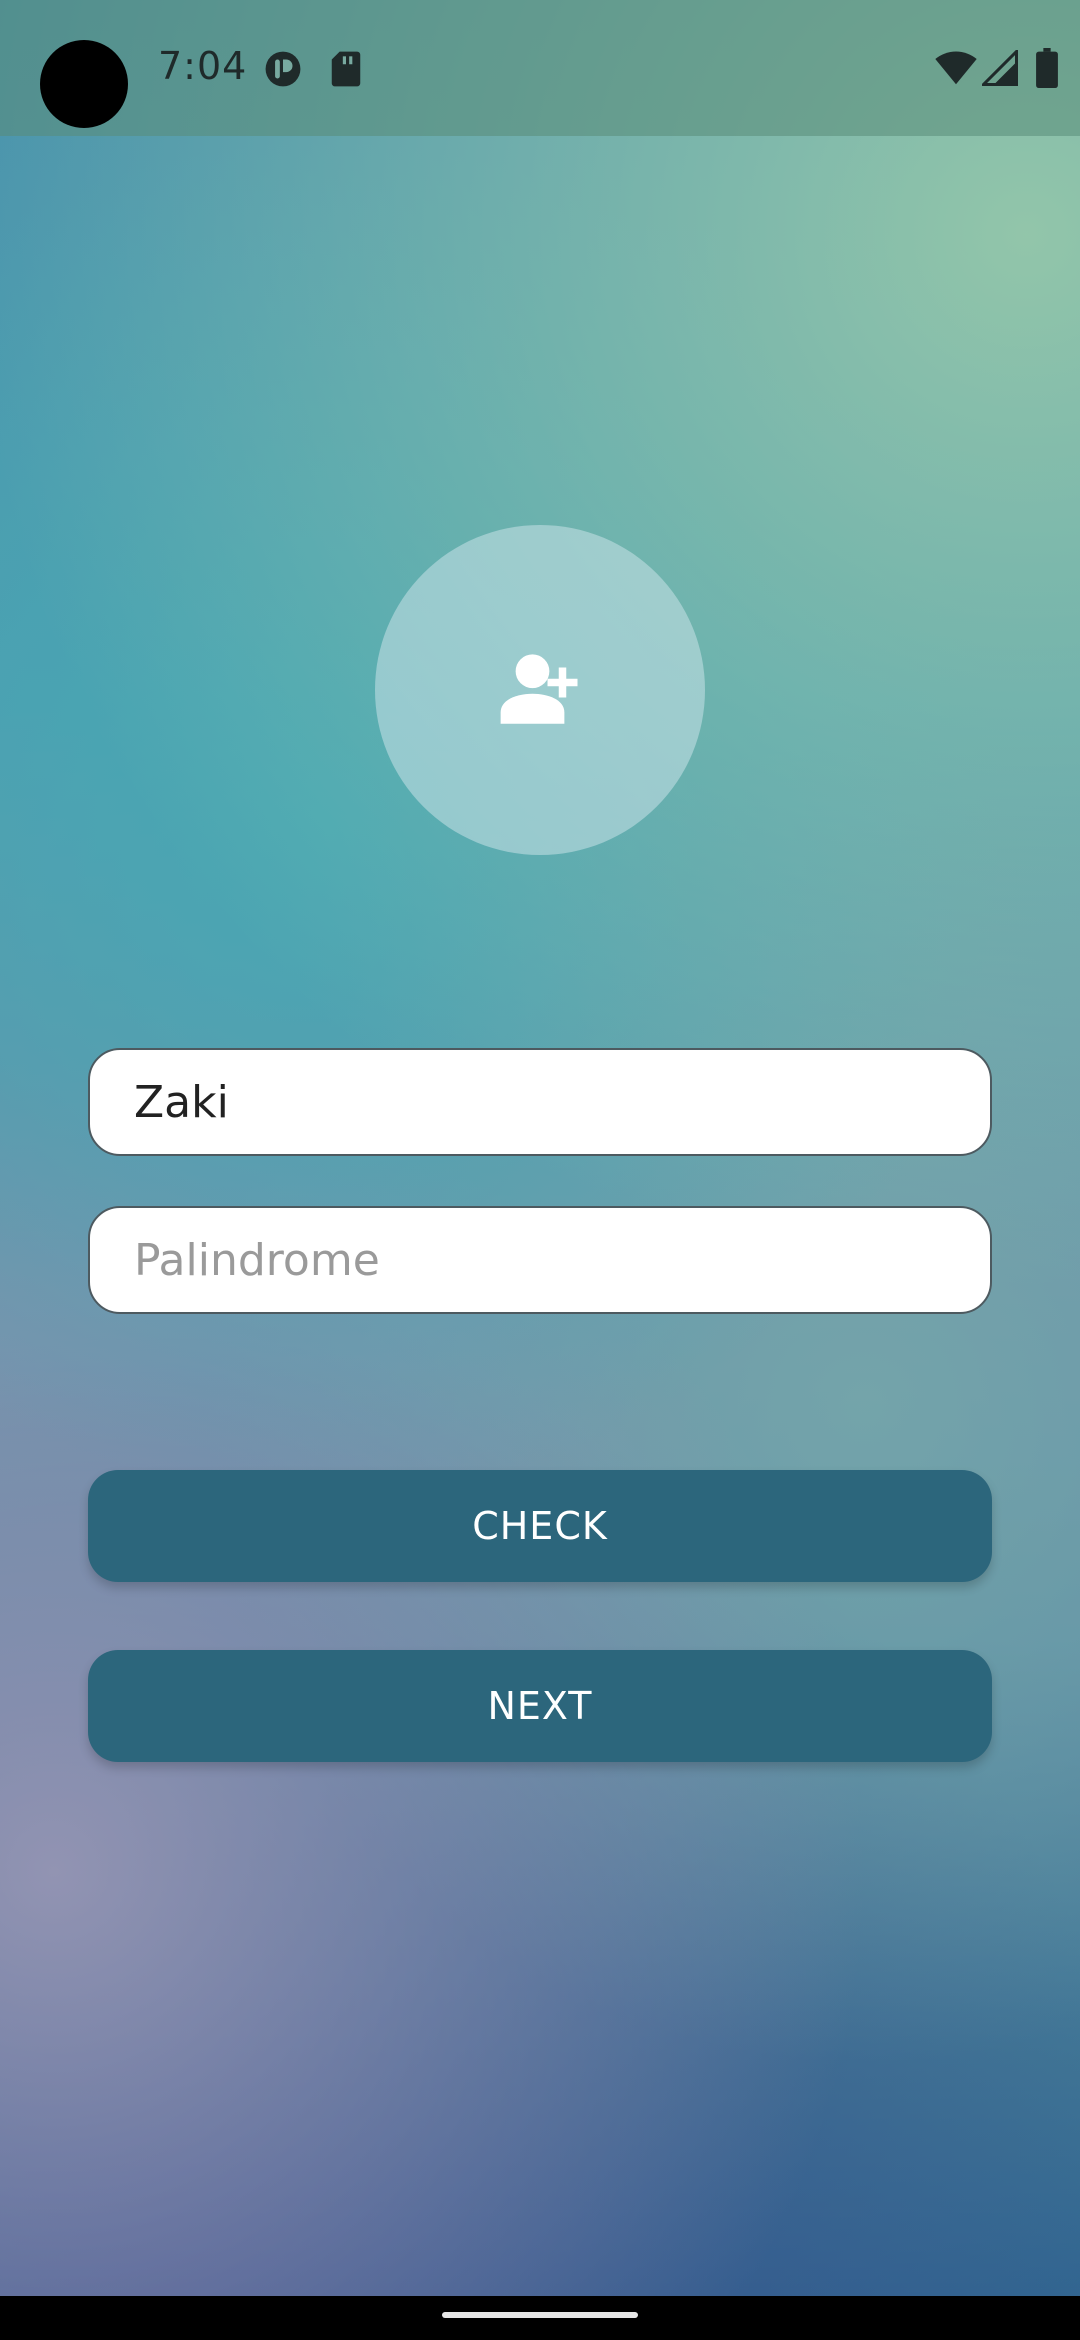 The height and width of the screenshot is (2340, 1080). I want to click on camera-cutout, so click(84, 84).